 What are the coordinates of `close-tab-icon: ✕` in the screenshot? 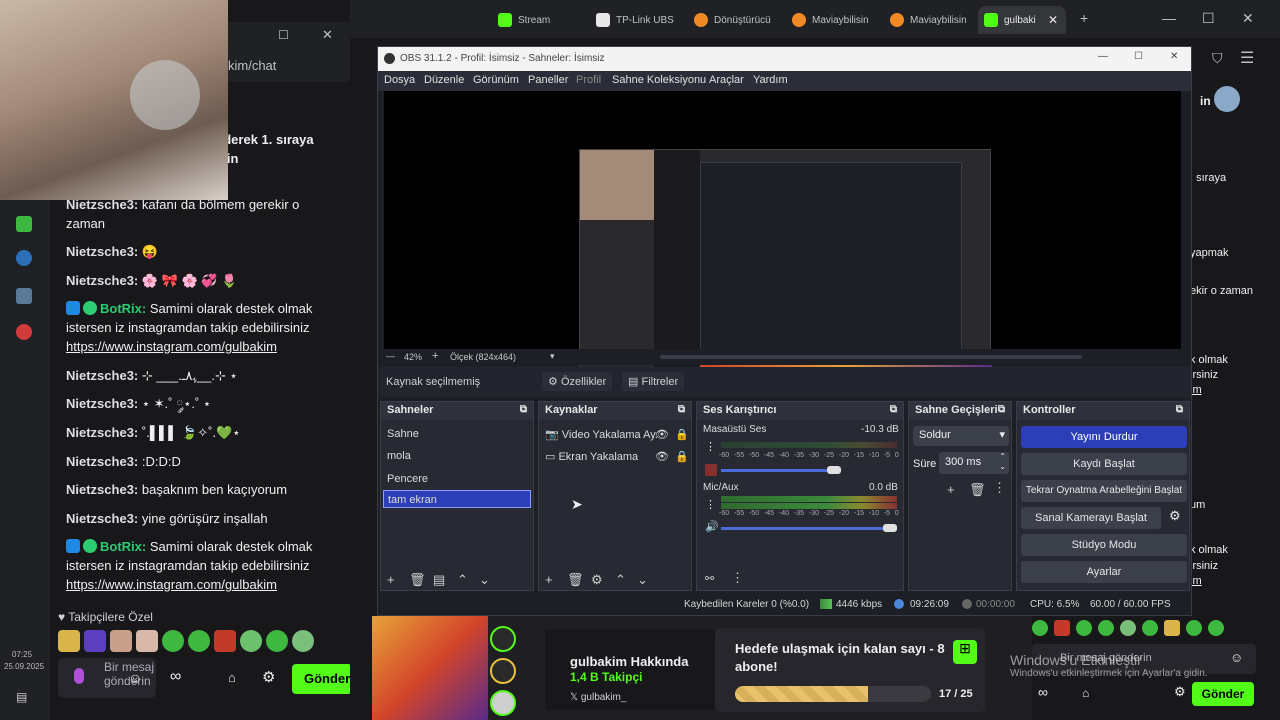 It's located at (1053, 20).